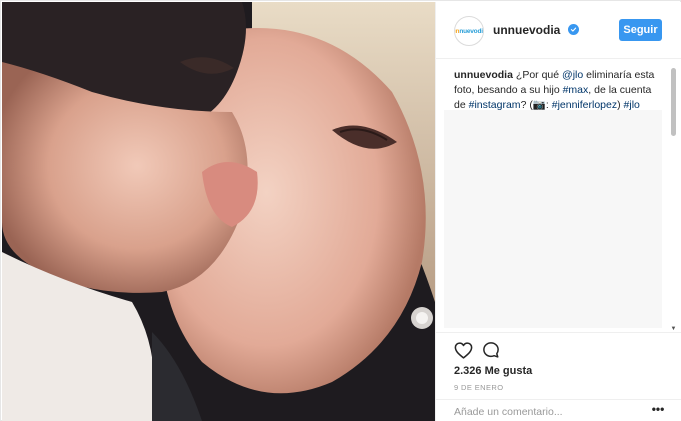 The image size is (681, 421). What do you see at coordinates (558, 376) in the screenshot?
I see `post-actions: 2.326 Me gusta 9 DE ENERO •••` at bounding box center [558, 376].